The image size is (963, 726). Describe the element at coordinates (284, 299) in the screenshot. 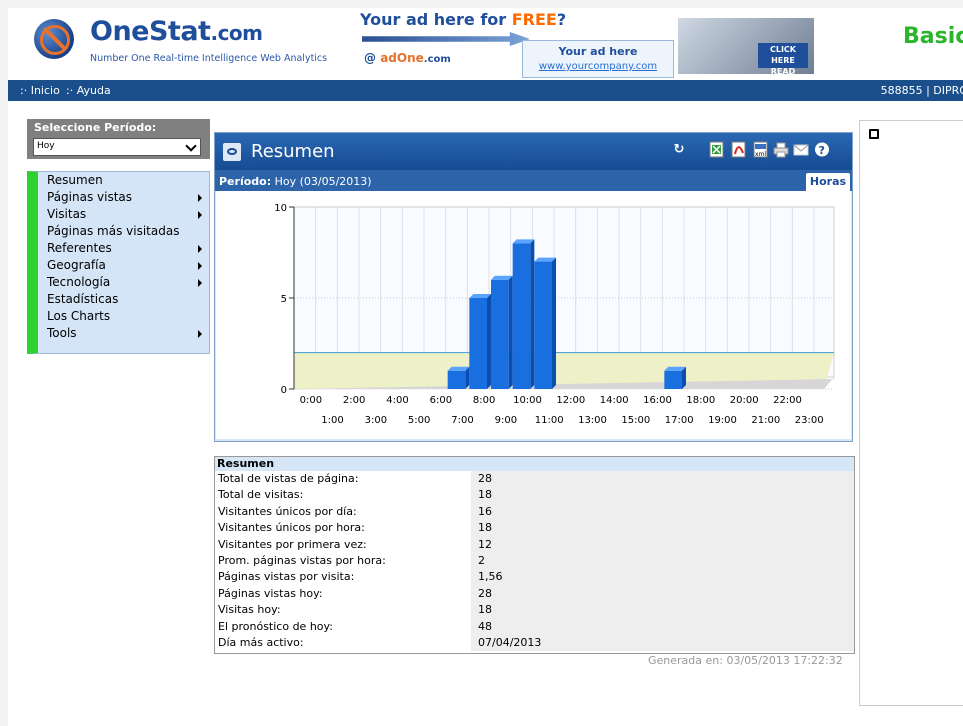

I see `y-tick-label: 5` at that location.